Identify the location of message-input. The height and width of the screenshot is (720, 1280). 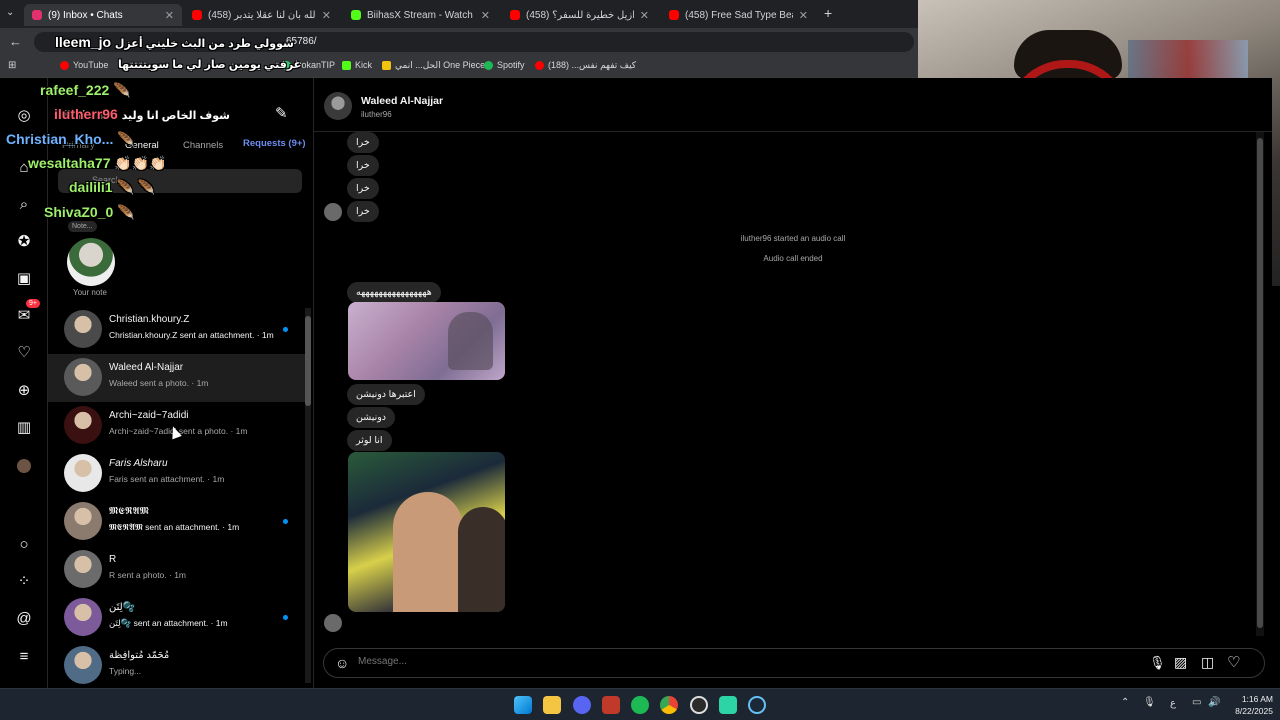
(738, 661).